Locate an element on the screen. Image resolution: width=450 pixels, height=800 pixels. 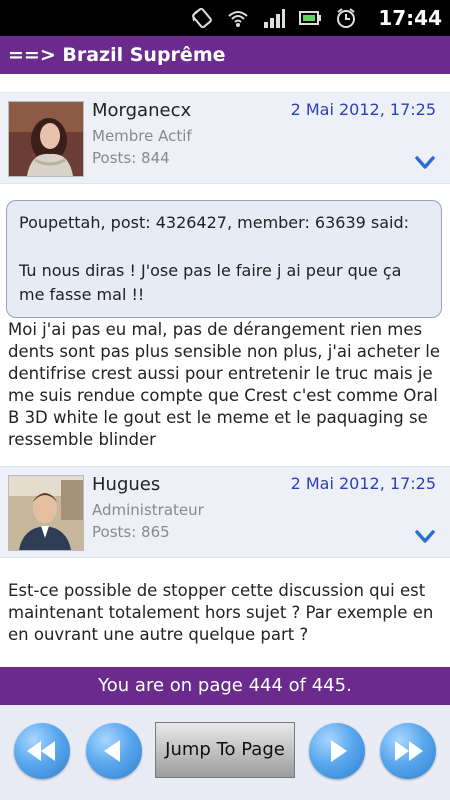
next-page-icon is located at coordinates (339, 751).